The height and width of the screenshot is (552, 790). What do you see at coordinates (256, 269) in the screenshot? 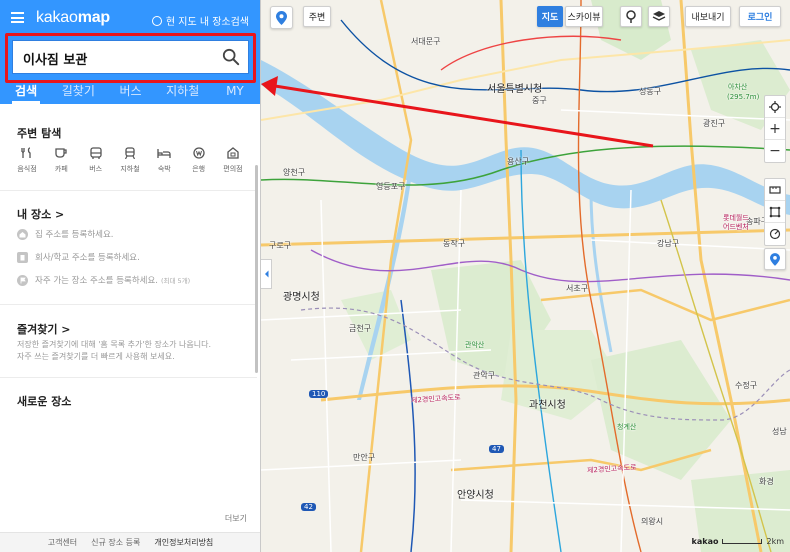
I see `sidebar-scrollbar` at bounding box center [256, 269].